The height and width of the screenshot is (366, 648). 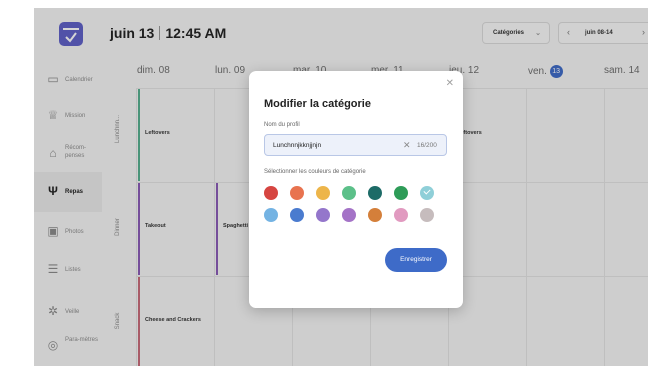 I want to click on profile-name-value: Lunchnnjkknjjnjn, so click(x=297, y=145).